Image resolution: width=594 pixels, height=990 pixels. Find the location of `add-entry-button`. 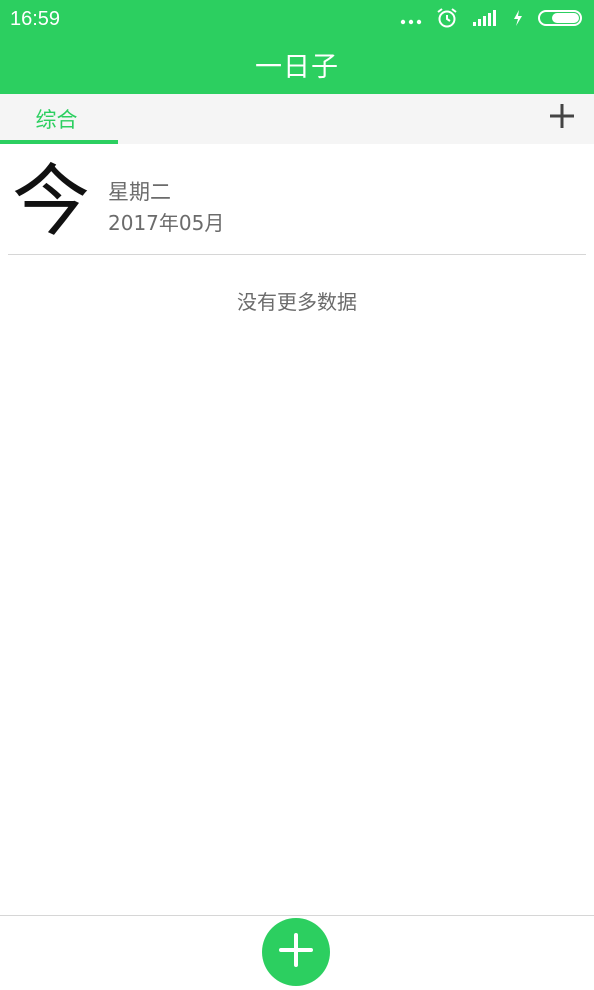

add-entry-button is located at coordinates (296, 952).